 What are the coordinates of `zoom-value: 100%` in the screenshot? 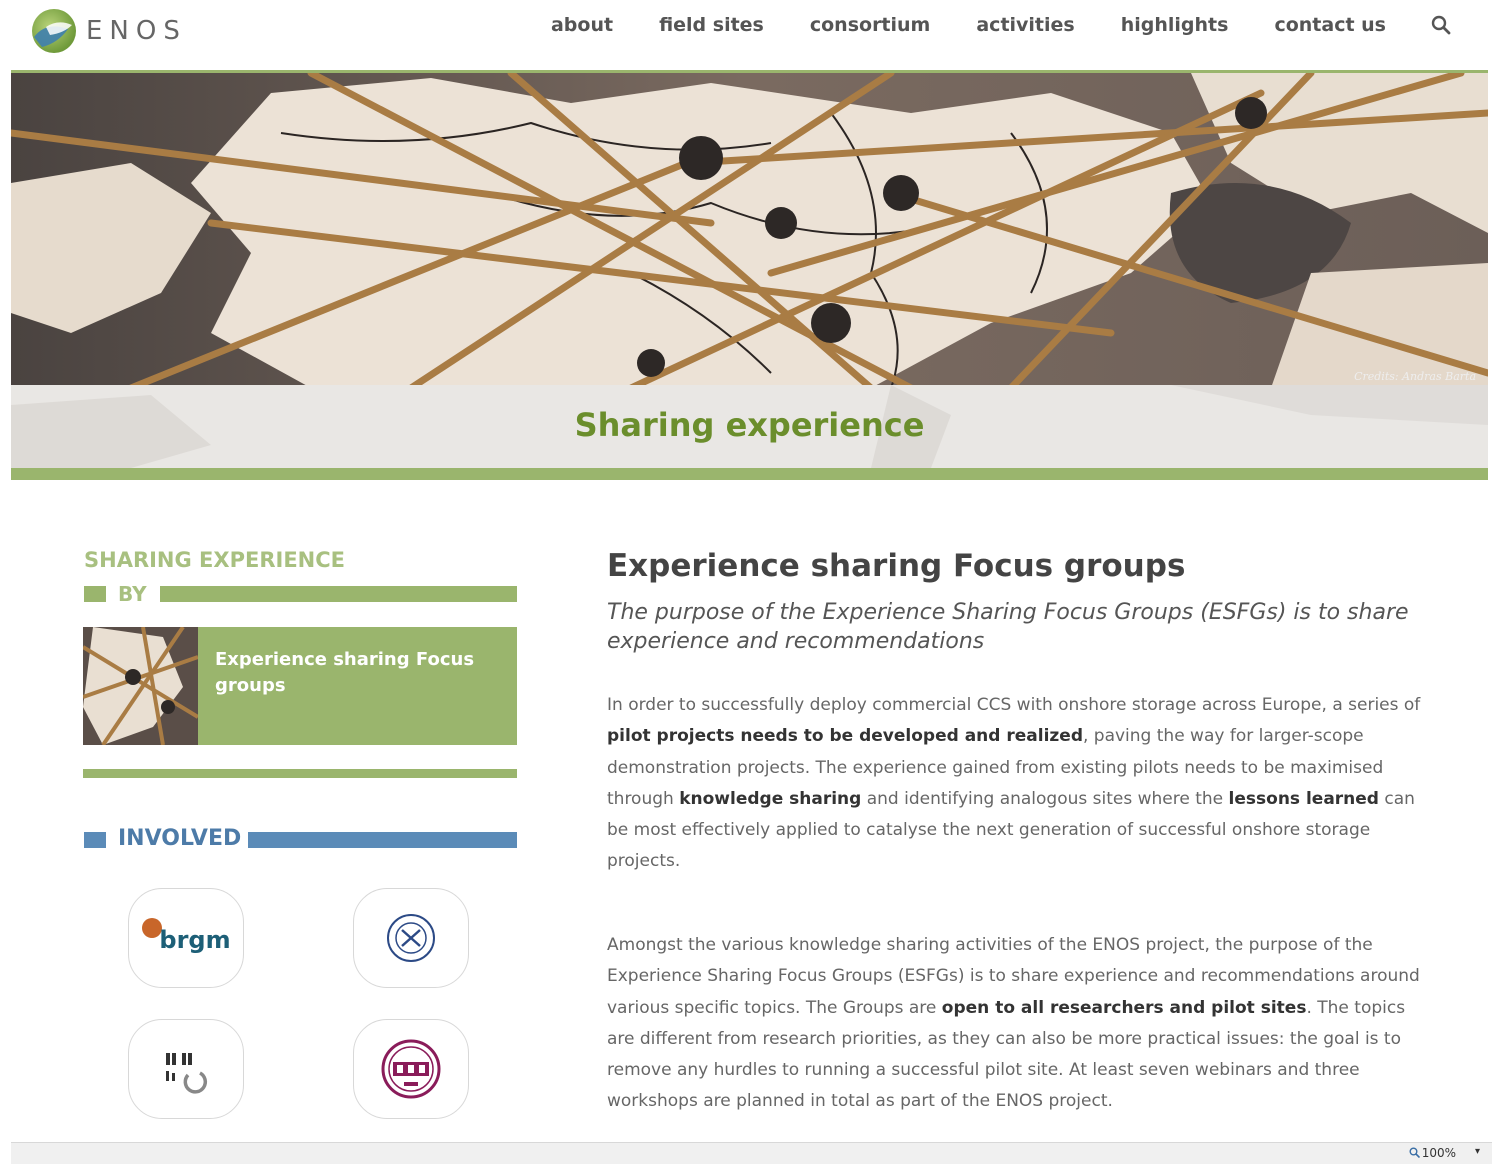 It's located at (1438, 1153).